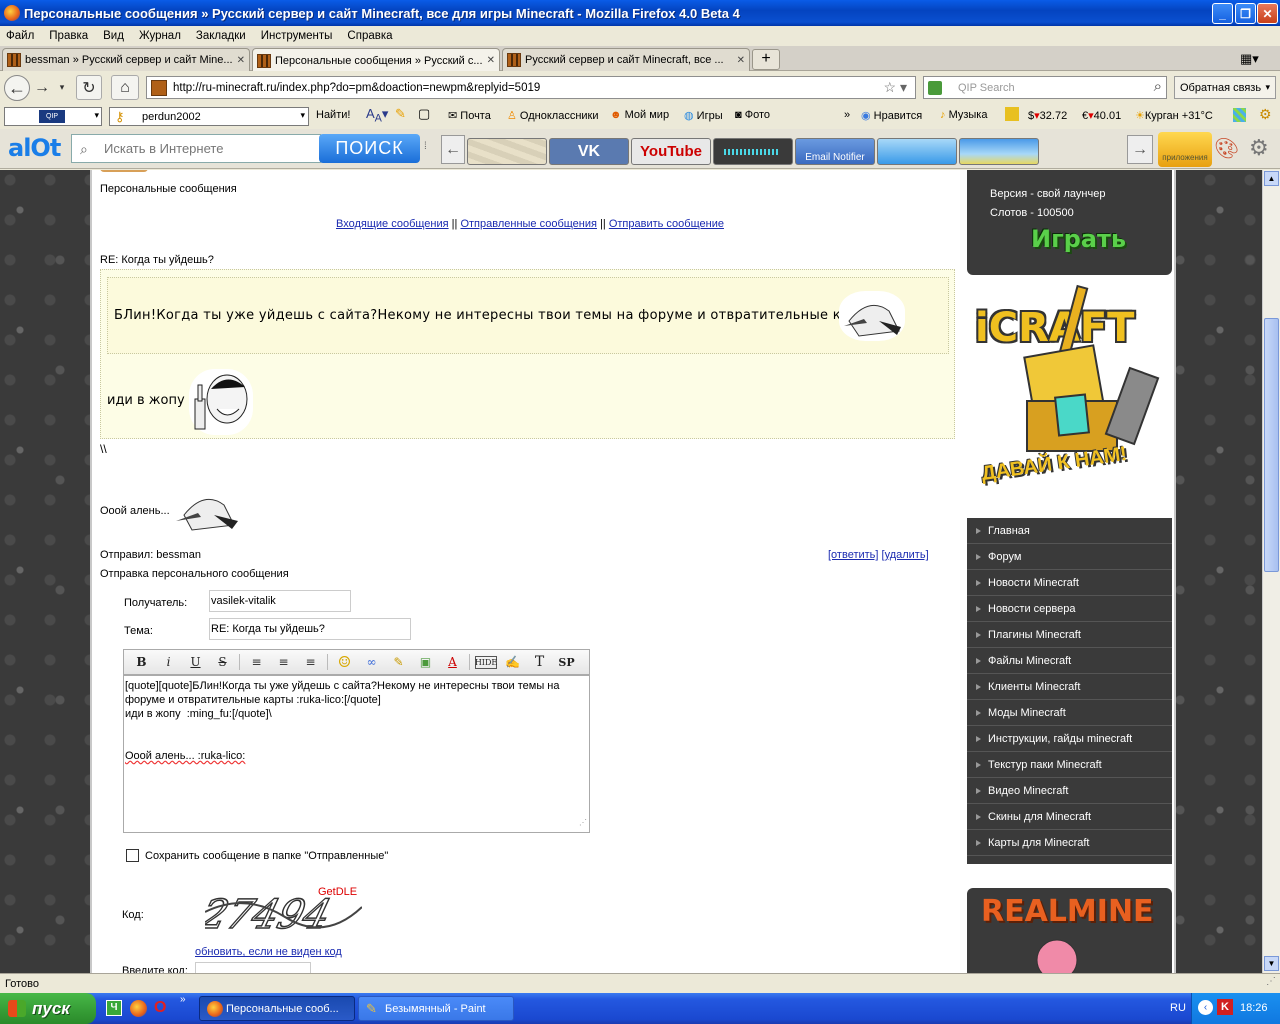  I want to click on nav-files: Файлы Minecraft, so click(1069, 661).